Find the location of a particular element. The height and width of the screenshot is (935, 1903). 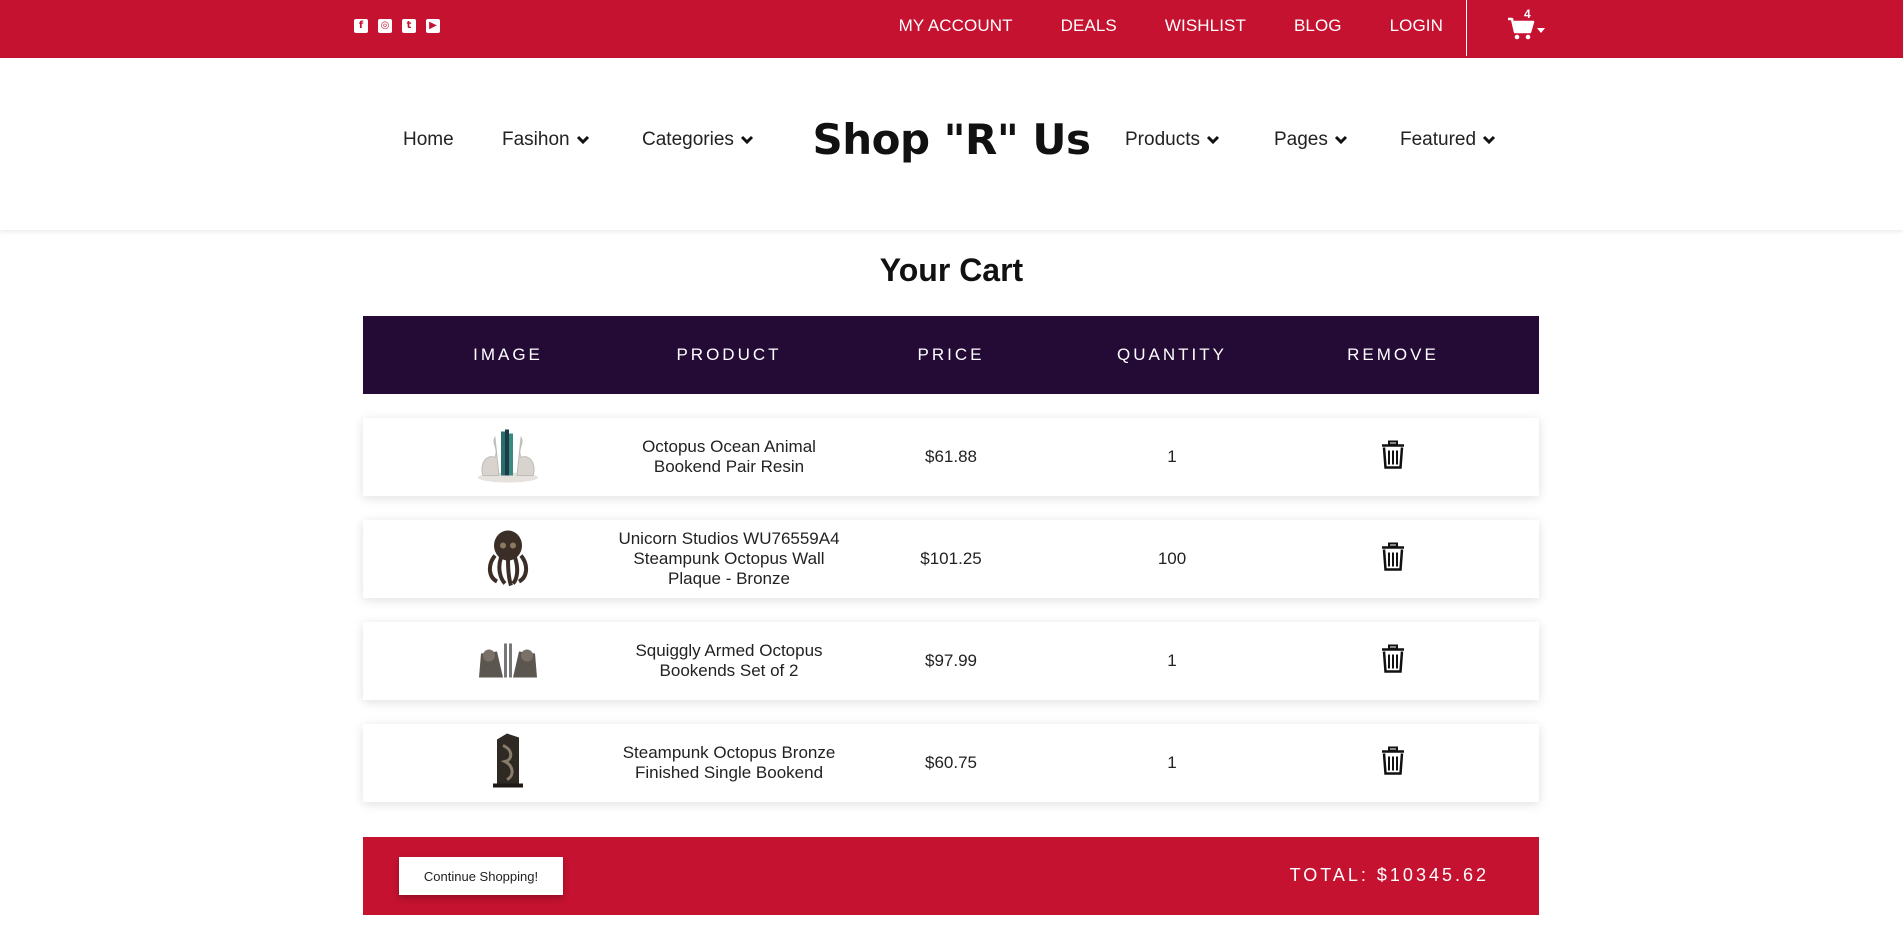

bookends-set-image is located at coordinates (508, 660).